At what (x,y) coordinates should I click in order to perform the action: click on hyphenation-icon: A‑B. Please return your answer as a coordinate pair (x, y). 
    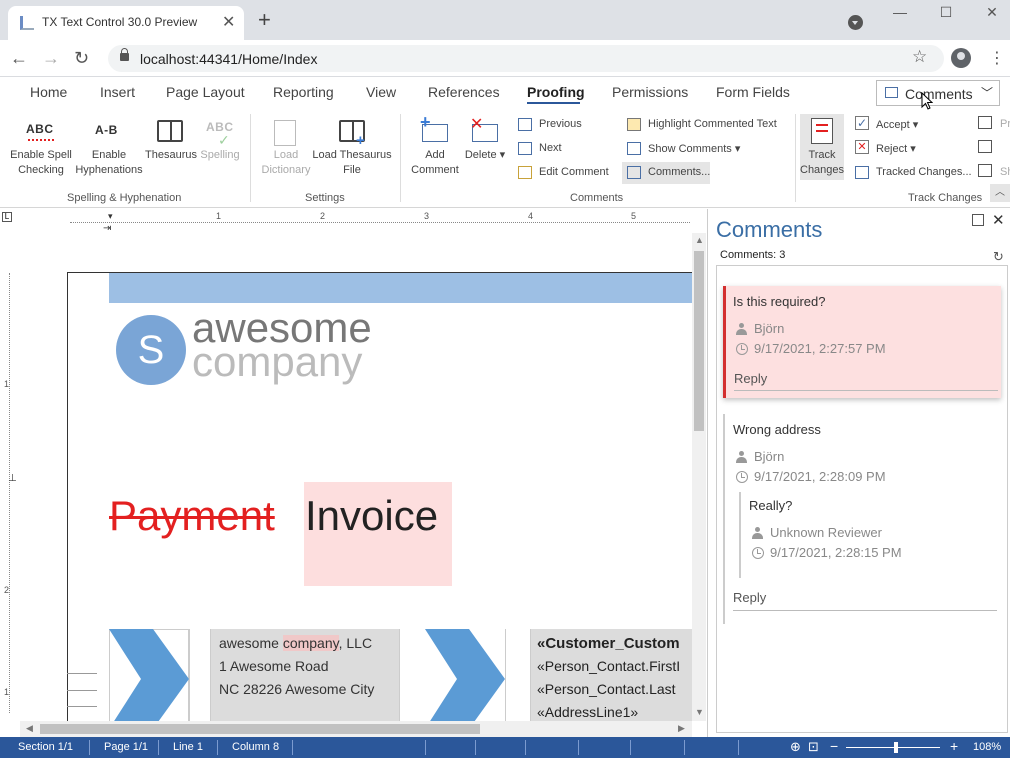
    Looking at the image, I should click on (106, 130).